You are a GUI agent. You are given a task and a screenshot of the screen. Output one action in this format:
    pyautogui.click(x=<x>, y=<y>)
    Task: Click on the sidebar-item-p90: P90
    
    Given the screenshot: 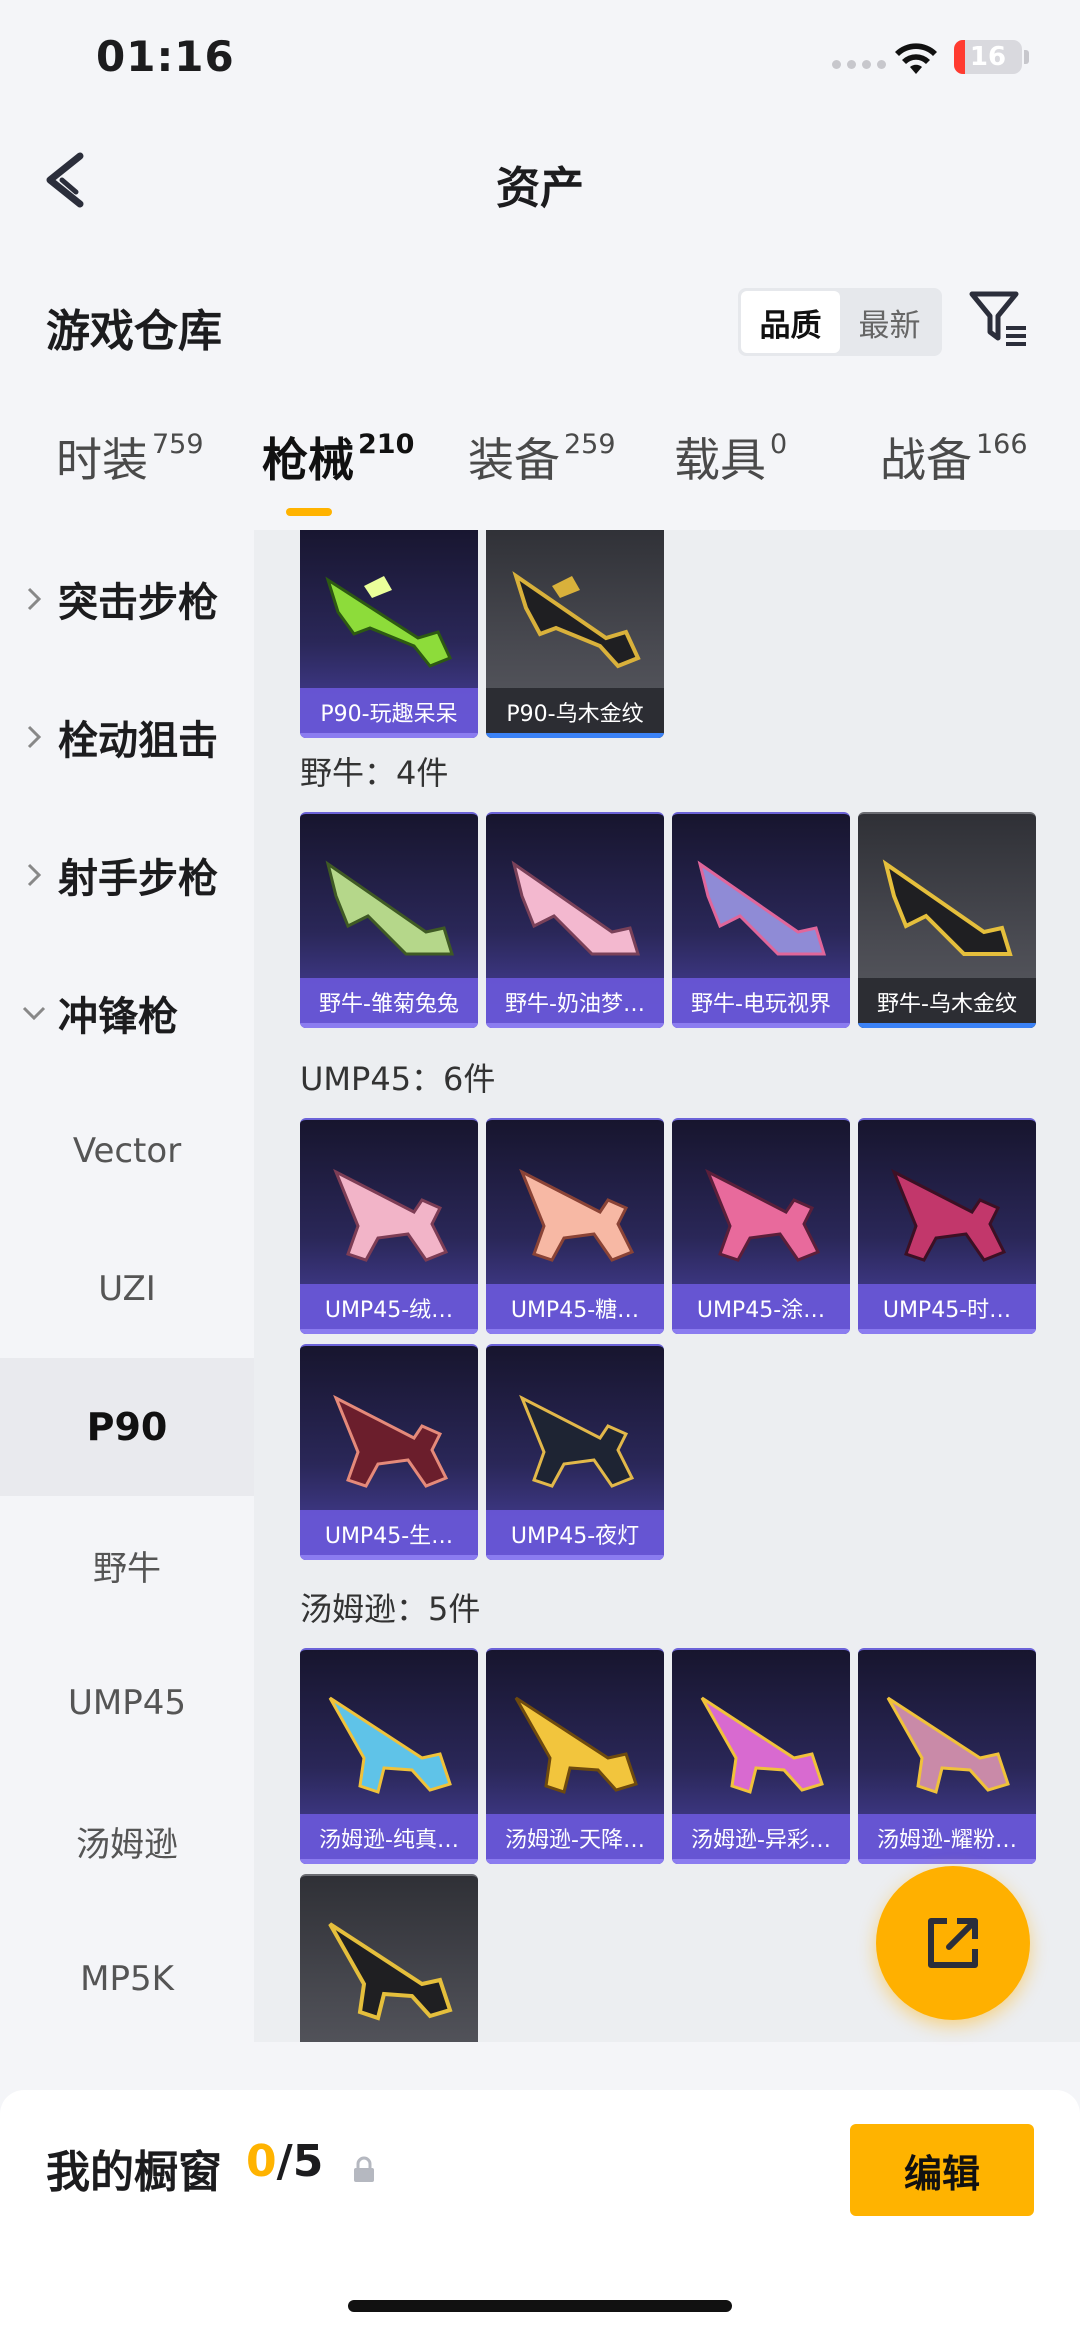 What is the action you would take?
    pyautogui.click(x=127, y=1427)
    